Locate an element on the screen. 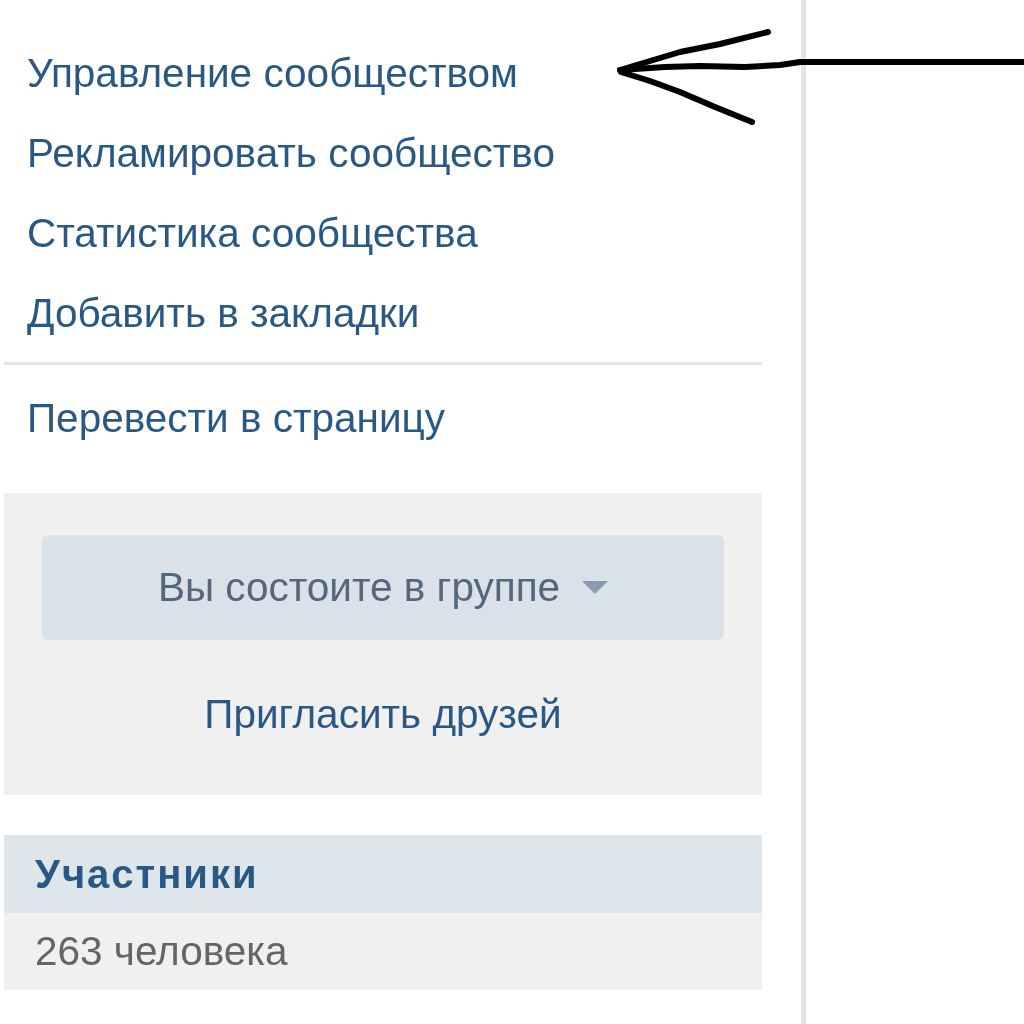 The height and width of the screenshot is (1024, 1024). membership-dropdown-button: Вы состоите в группе is located at coordinates (383, 587).